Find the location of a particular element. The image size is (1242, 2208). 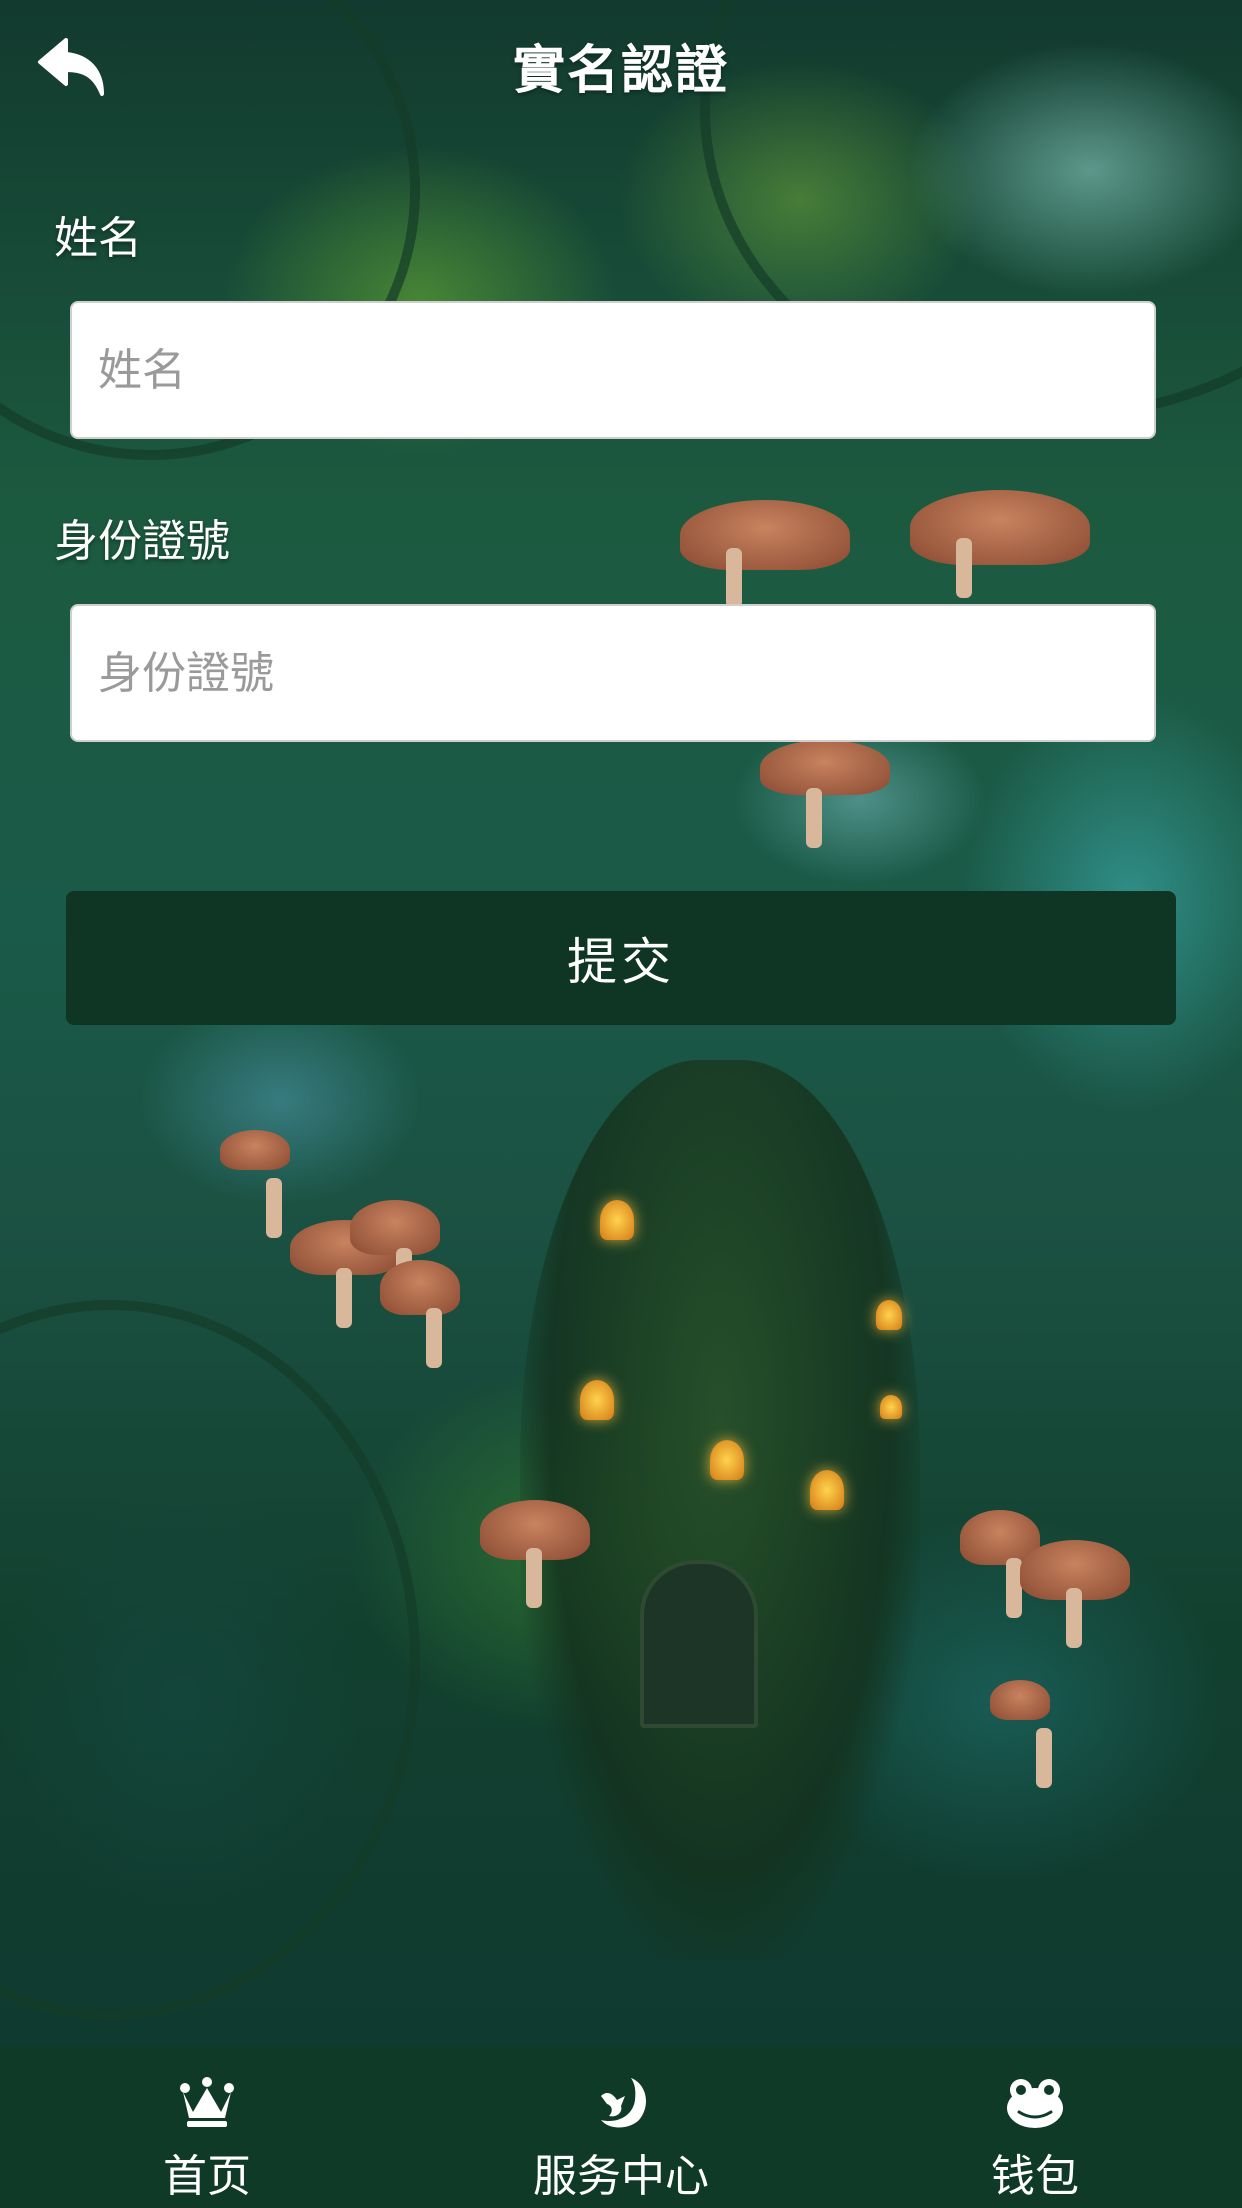

id-number-input is located at coordinates (613, 673).